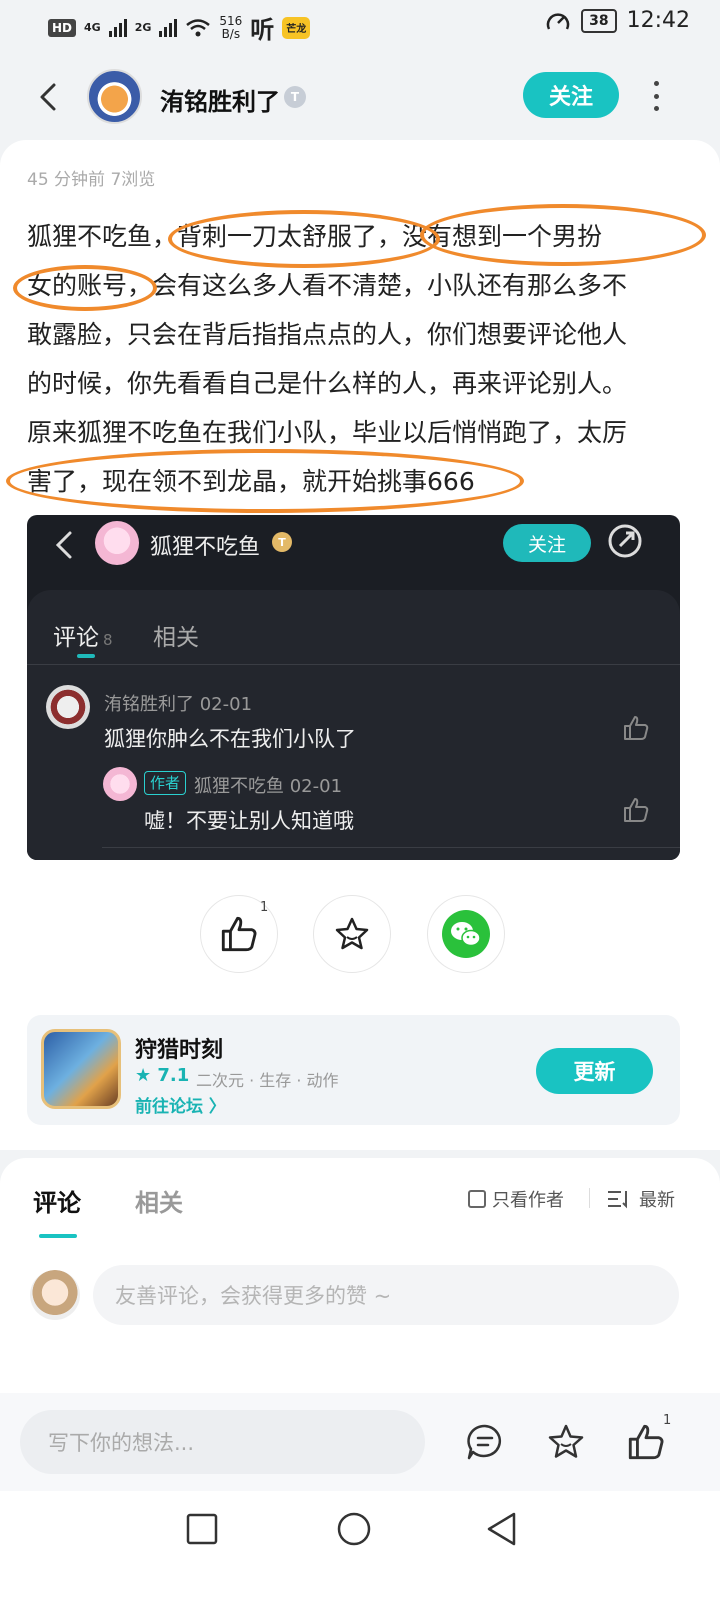 The width and height of the screenshot is (720, 1600). What do you see at coordinates (296, 27) in the screenshot?
I see `app-notification-icon: 芒龙` at bounding box center [296, 27].